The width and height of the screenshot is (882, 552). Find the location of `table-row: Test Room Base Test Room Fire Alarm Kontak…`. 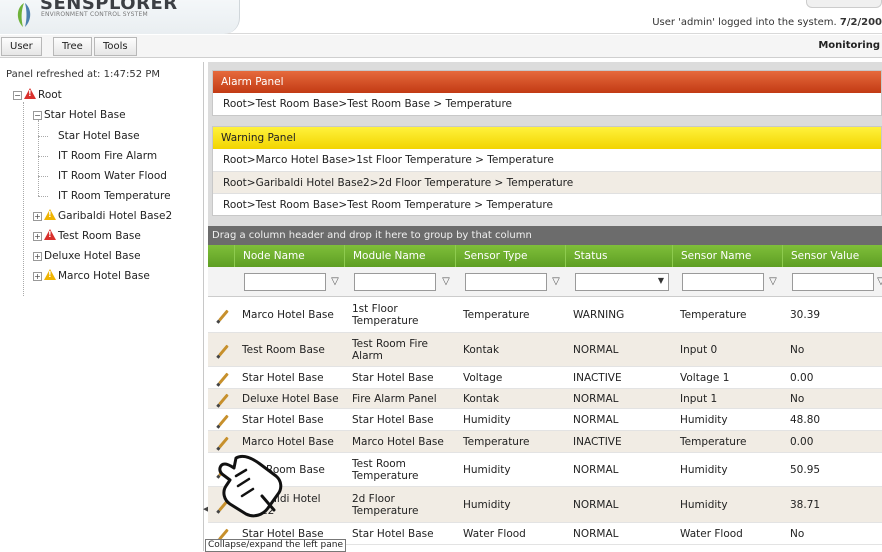

table-row: Test Room Base Test Room Fire Alarm Kontak… is located at coordinates (545, 350).